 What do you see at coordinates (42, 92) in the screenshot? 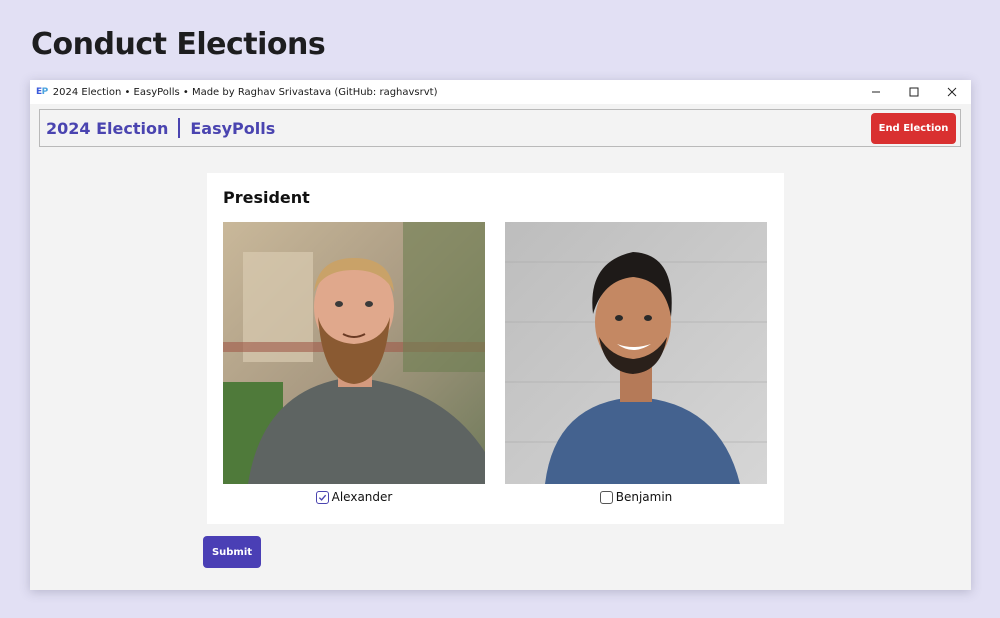
I see `app-logo-icon: EP` at bounding box center [42, 92].